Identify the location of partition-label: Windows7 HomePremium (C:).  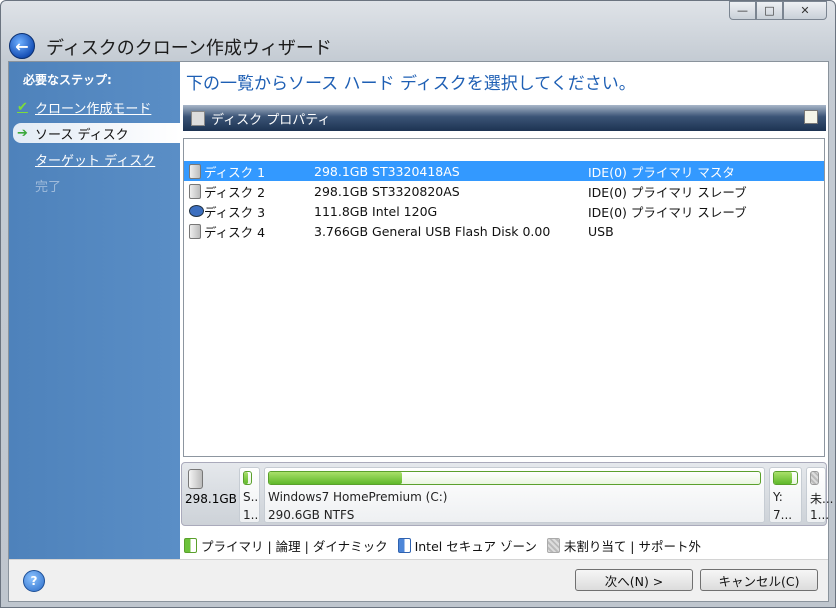
(358, 497).